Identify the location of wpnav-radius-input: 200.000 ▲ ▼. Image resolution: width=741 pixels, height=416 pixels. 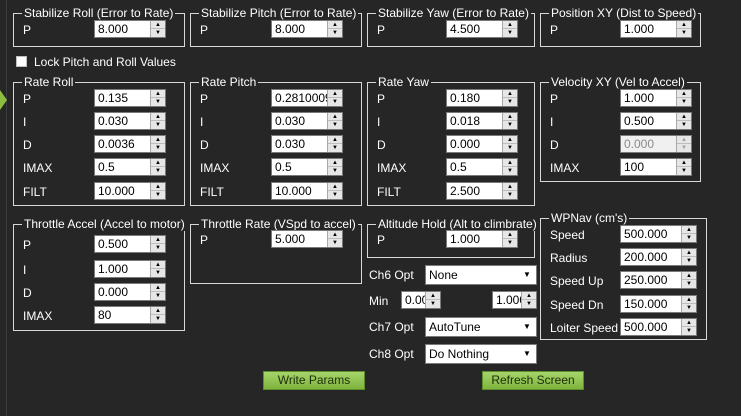
(658, 257).